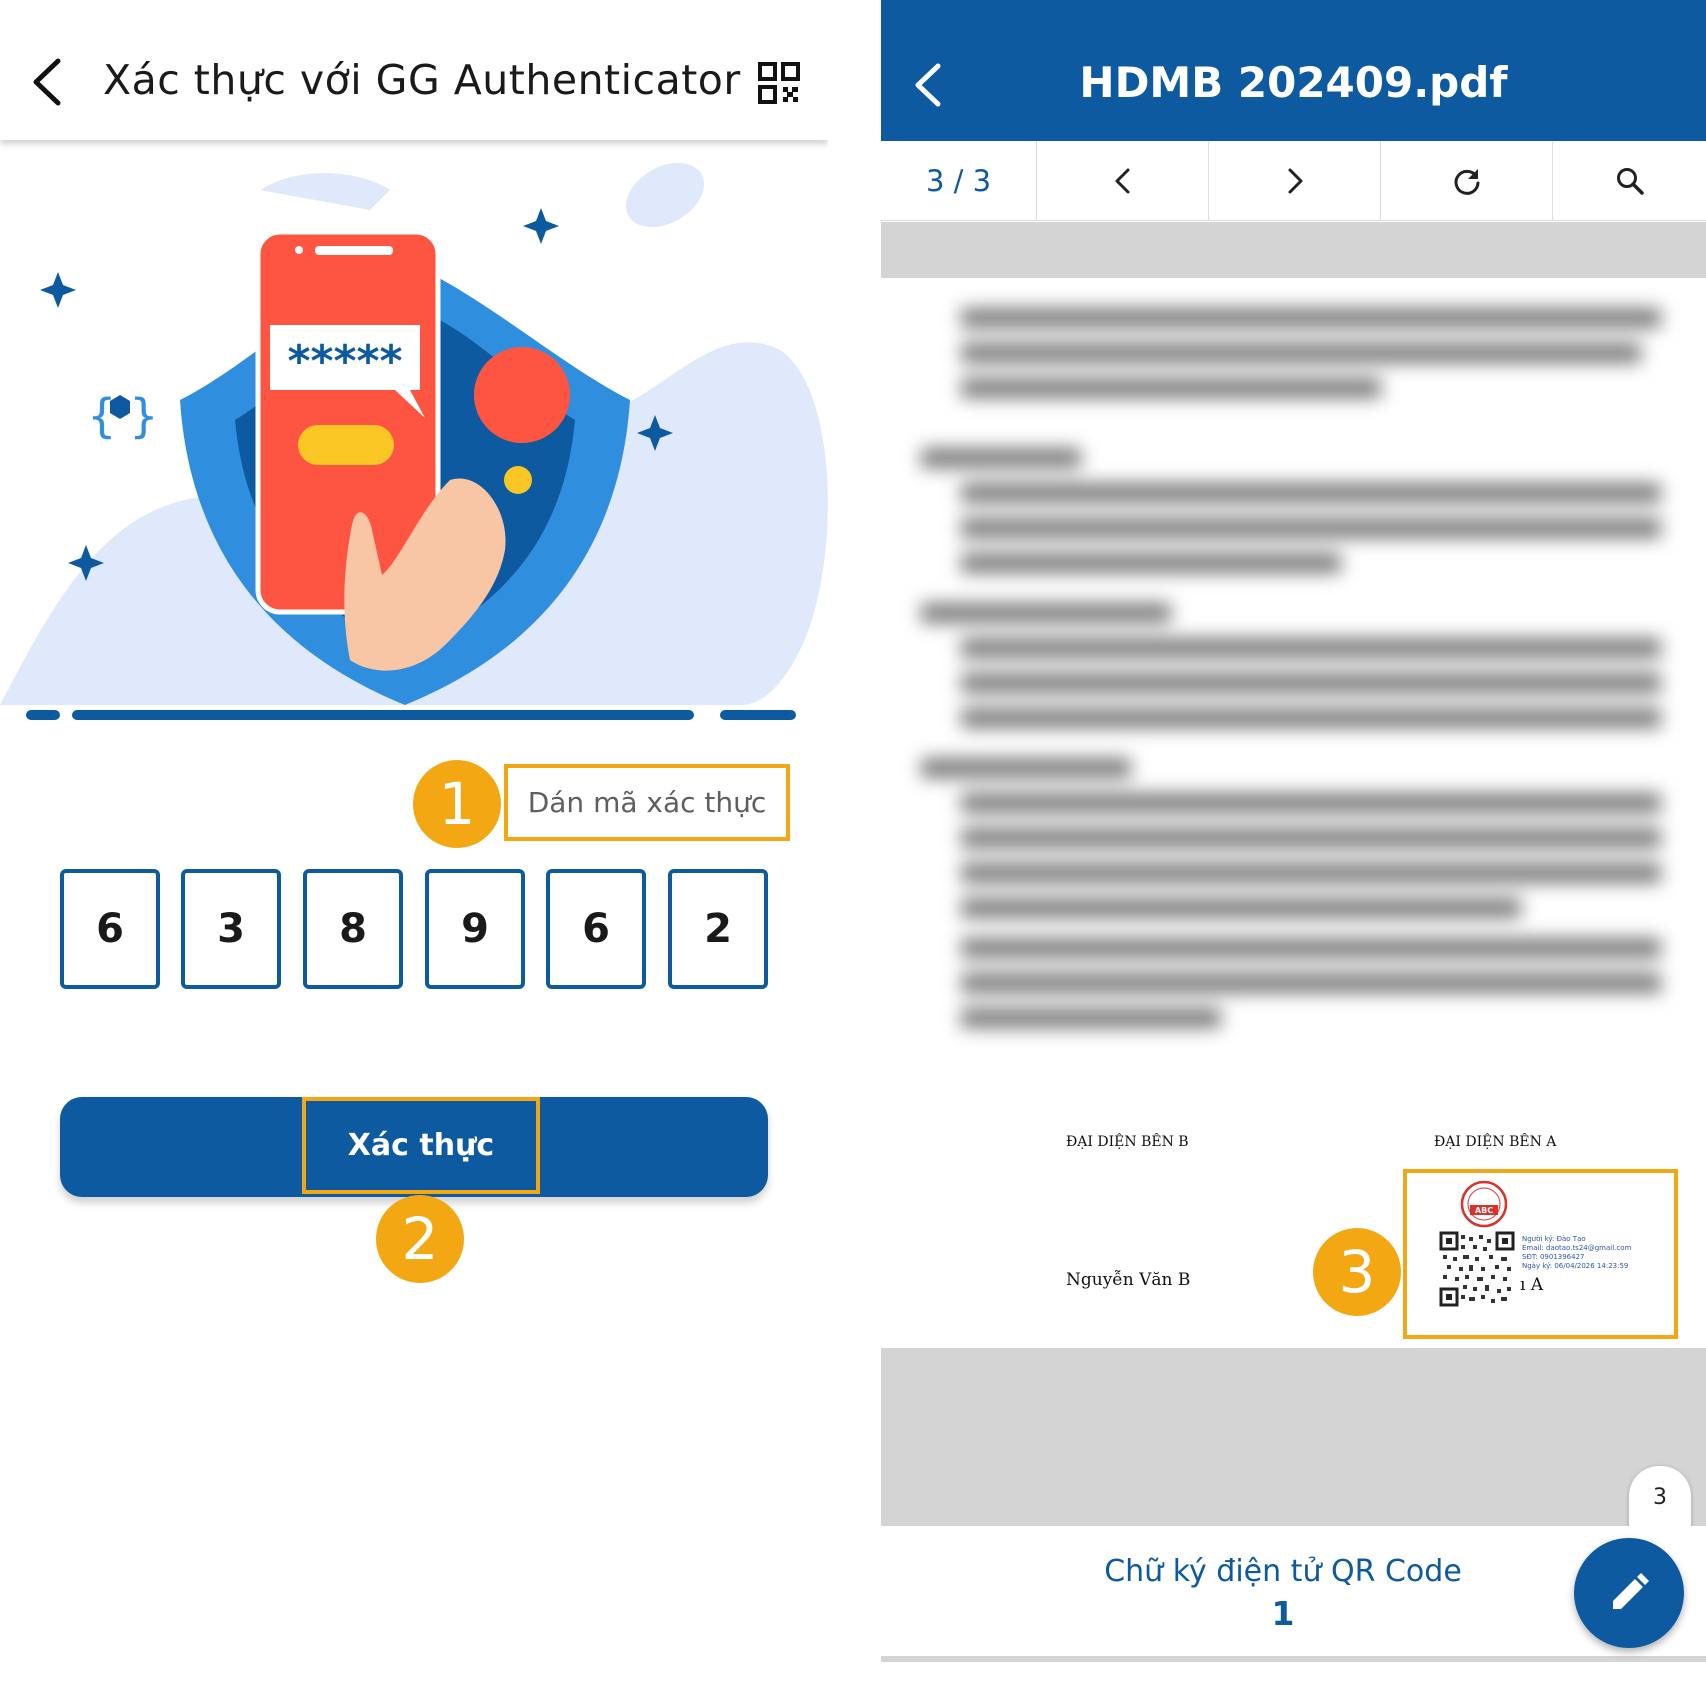 The image size is (1706, 1682). Describe the element at coordinates (1484, 1210) in the screenshot. I see `stamp-text: ABC` at that location.